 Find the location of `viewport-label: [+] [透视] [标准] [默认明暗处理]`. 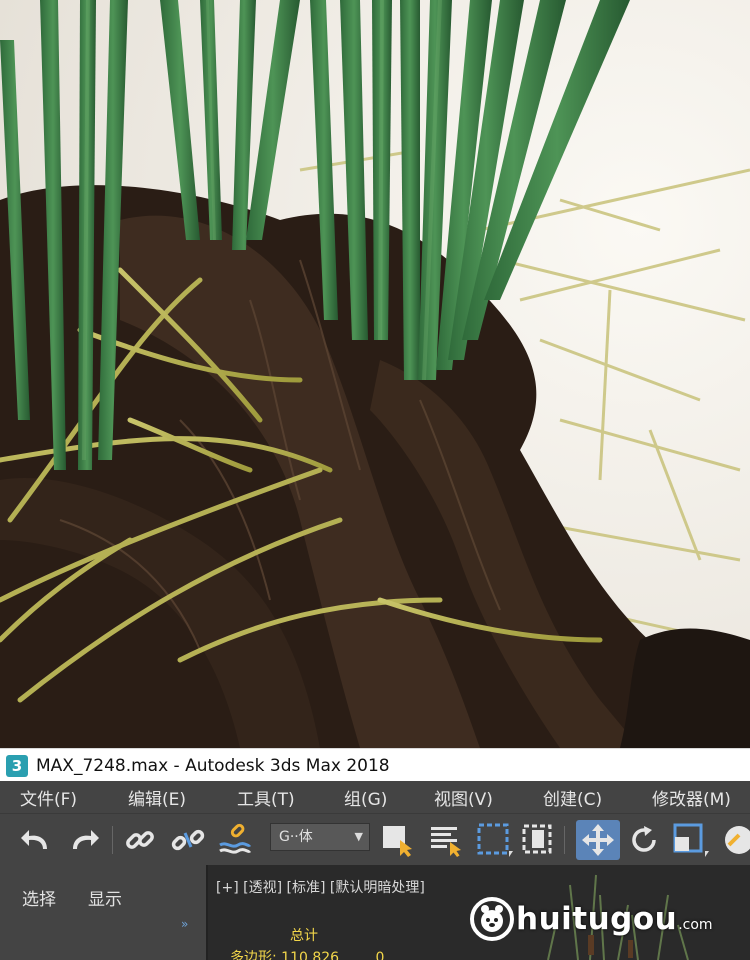

viewport-label: [+] [透视] [标准] [默认明暗处理] is located at coordinates (320, 887).